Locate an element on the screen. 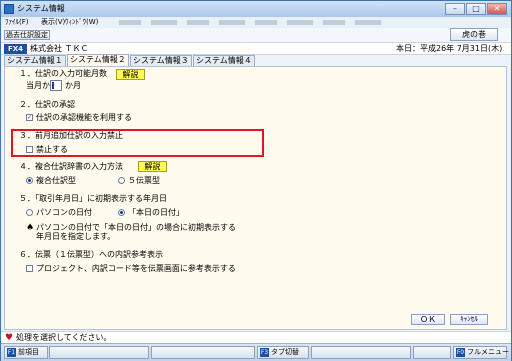  section6-title: ６．伝票（１伝票型）への内訳参考表示 is located at coordinates (91, 254).